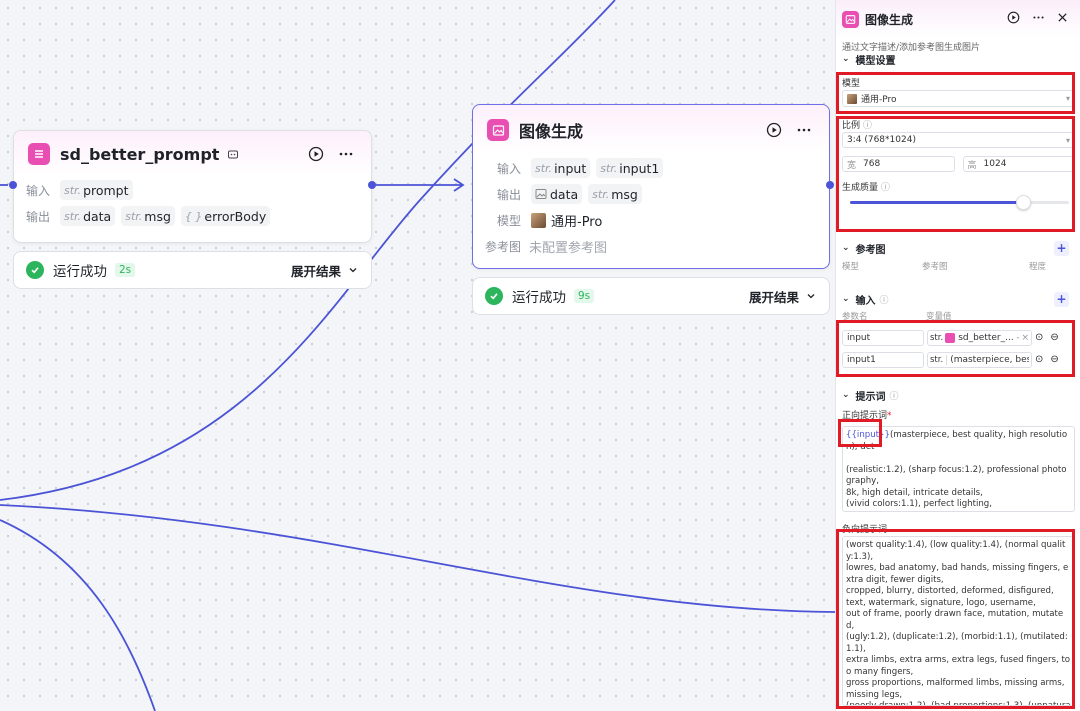 This screenshot has height=711, width=1080. Describe the element at coordinates (1062, 19) in the screenshot. I see `close-icon` at that location.